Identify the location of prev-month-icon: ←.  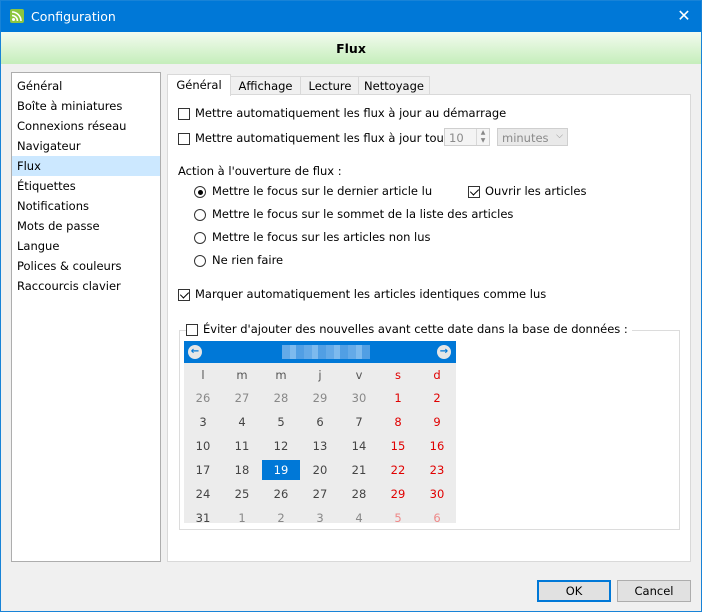
(195, 352).